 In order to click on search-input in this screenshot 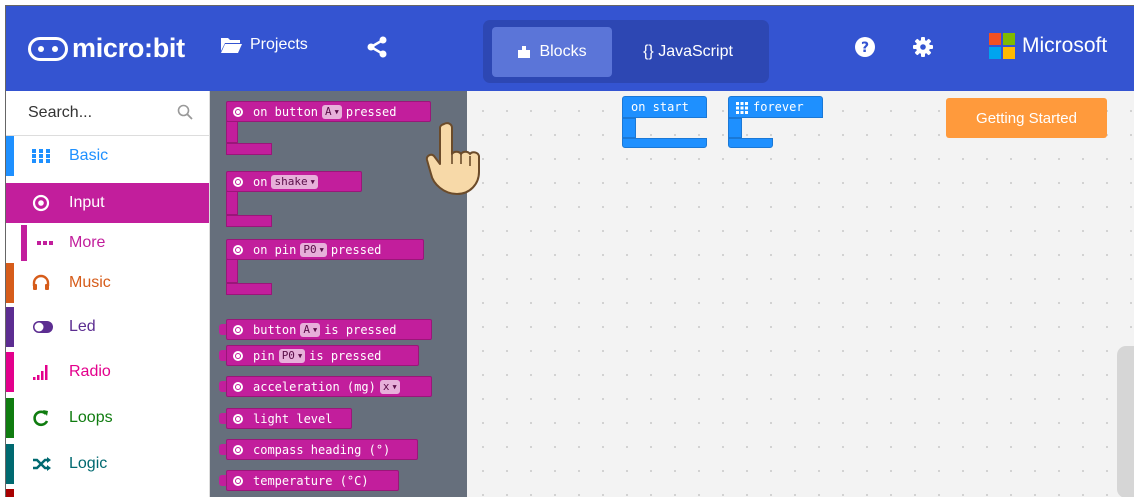, I will do `click(98, 113)`.